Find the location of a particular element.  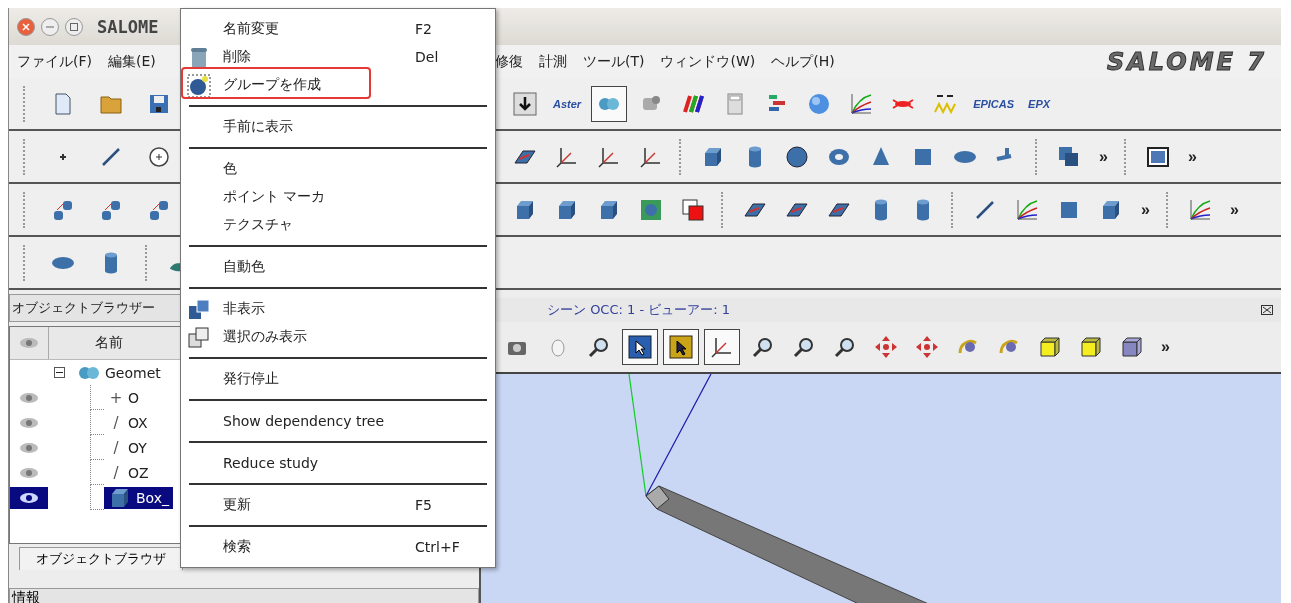

tree-item: Geomet is located at coordinates (119, 372).